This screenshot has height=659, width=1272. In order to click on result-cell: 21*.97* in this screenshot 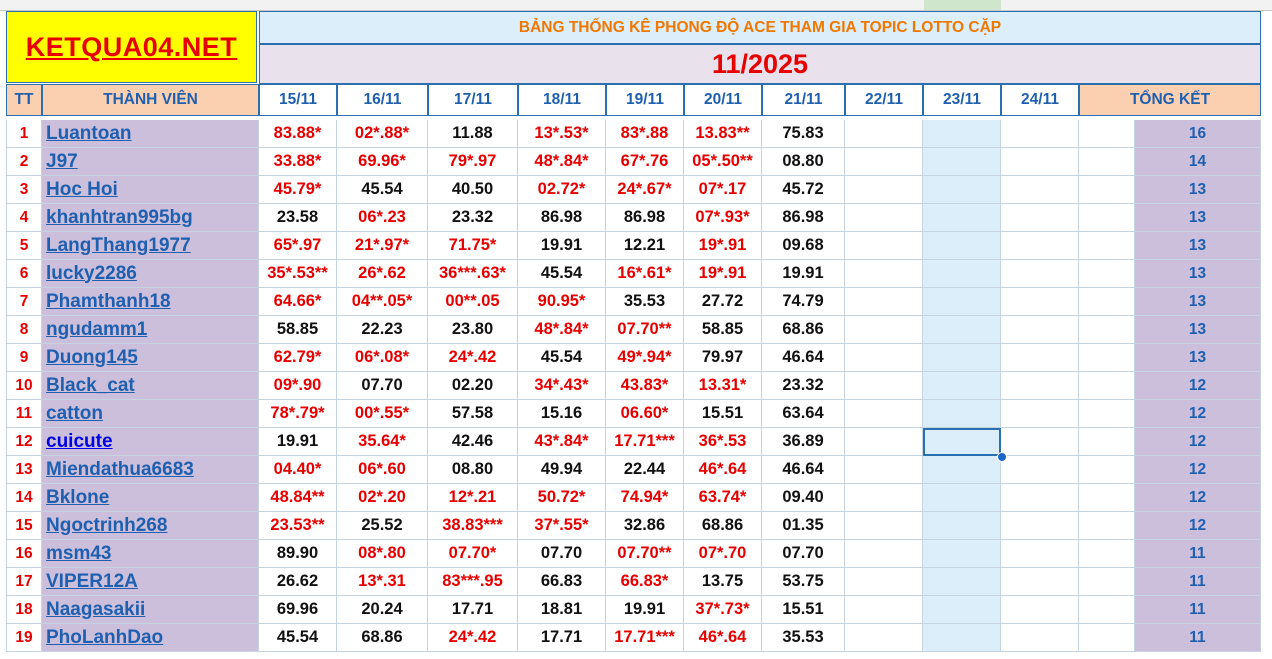, I will do `click(382, 246)`.